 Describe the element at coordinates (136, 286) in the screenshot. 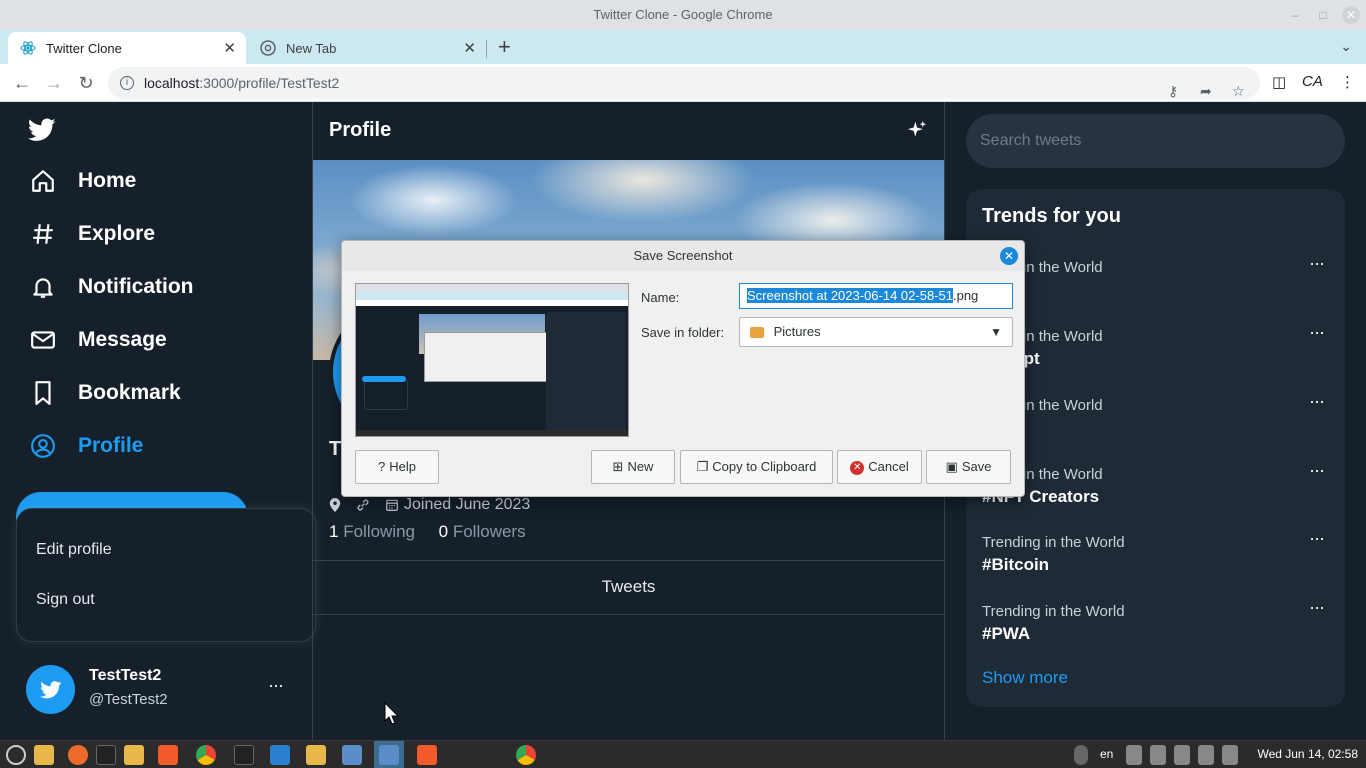

I see `sidebar-item-label: Notification` at that location.